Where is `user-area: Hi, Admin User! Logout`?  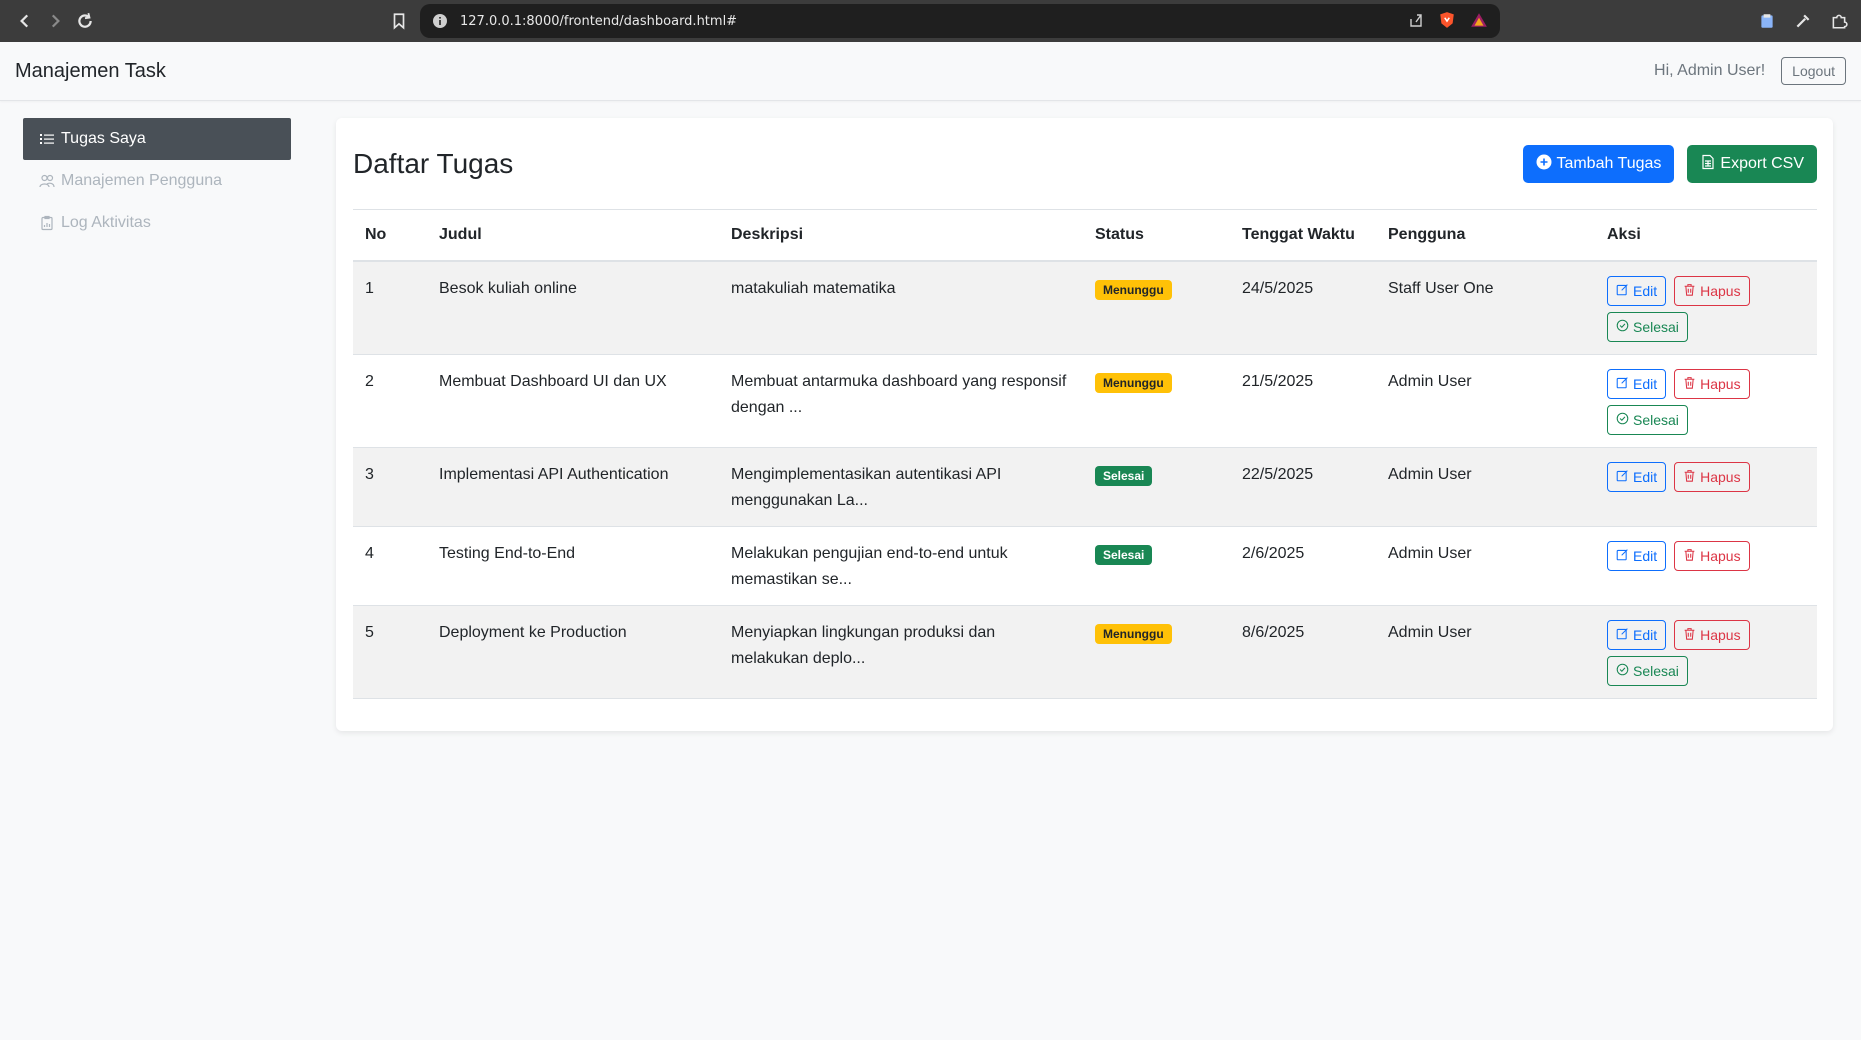 user-area: Hi, Admin User! Logout is located at coordinates (1750, 71).